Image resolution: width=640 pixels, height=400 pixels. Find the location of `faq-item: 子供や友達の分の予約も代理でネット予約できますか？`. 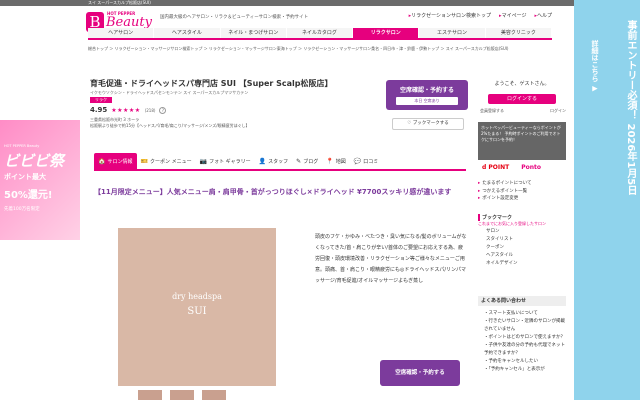

faq-item: 子供や友達の分の予約も代理でネット予約できますか？ is located at coordinates (525, 350).